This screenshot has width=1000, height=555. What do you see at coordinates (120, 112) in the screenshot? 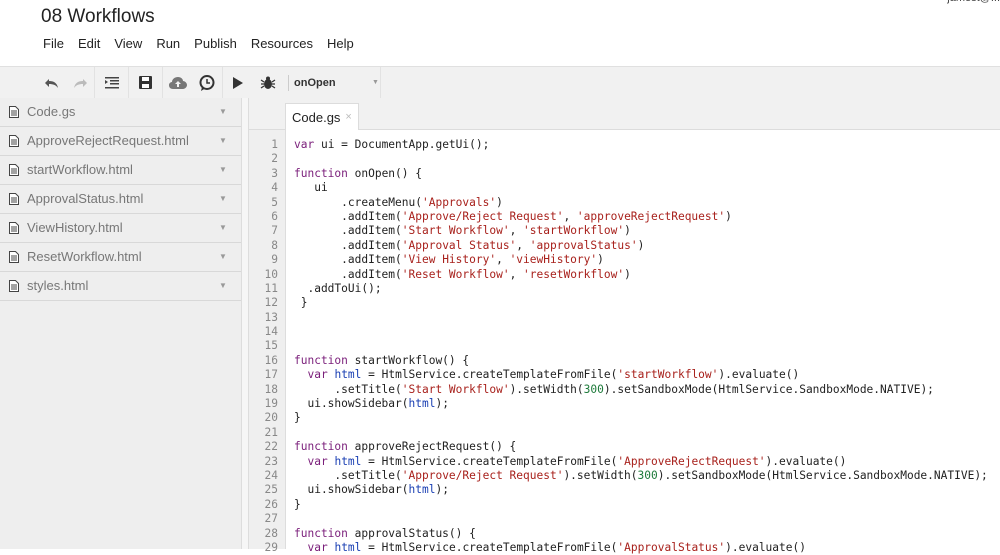
I see `file-item-code-gs: Code.gs ▼` at bounding box center [120, 112].